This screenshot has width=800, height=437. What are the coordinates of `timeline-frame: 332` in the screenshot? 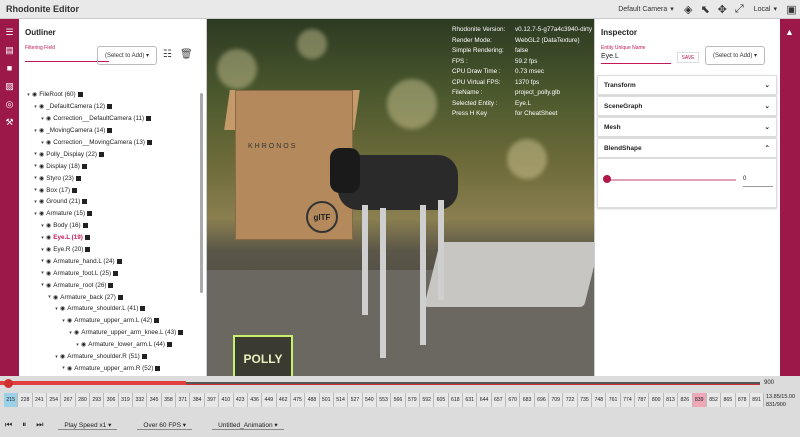 It's located at (140, 400).